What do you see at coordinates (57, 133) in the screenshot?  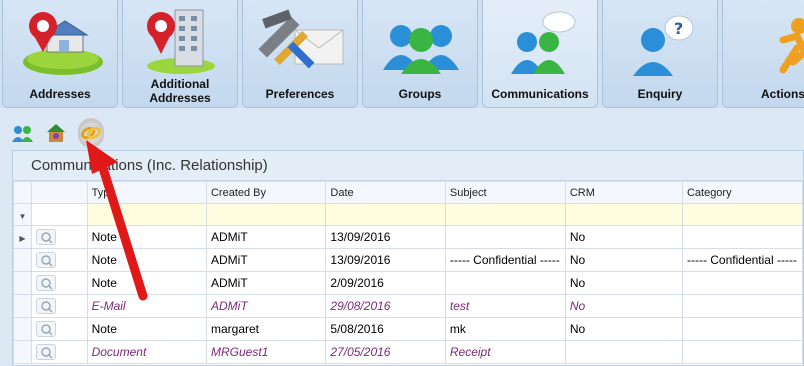 I see `house-people-icon` at bounding box center [57, 133].